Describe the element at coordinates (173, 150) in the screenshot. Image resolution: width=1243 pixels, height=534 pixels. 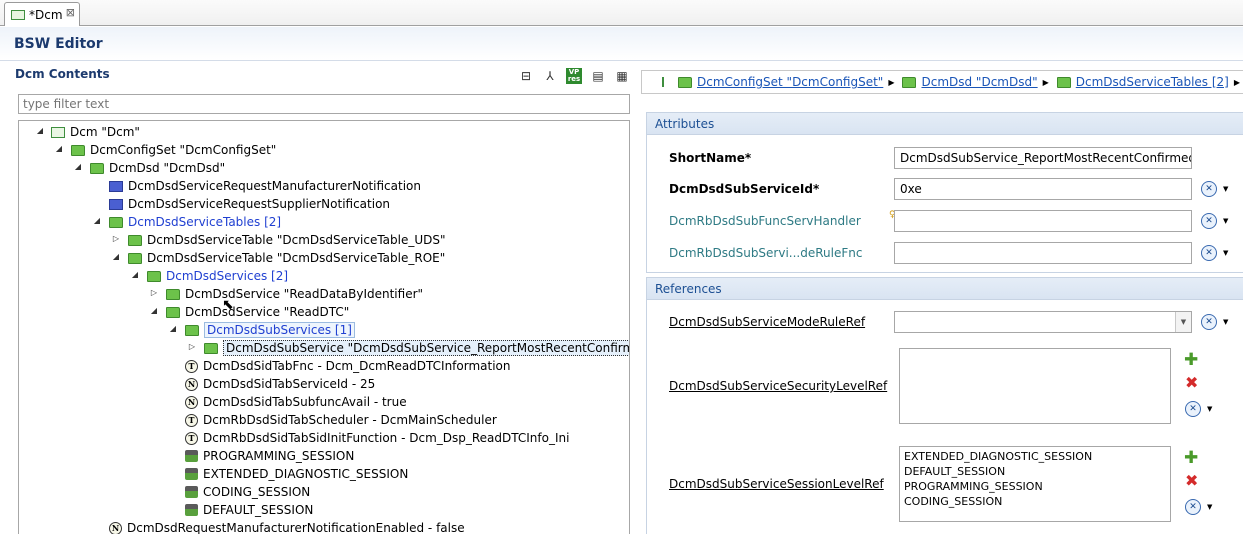
I see `tree-node-configset: DcmConfigSet "DcmConfigSet"` at that location.